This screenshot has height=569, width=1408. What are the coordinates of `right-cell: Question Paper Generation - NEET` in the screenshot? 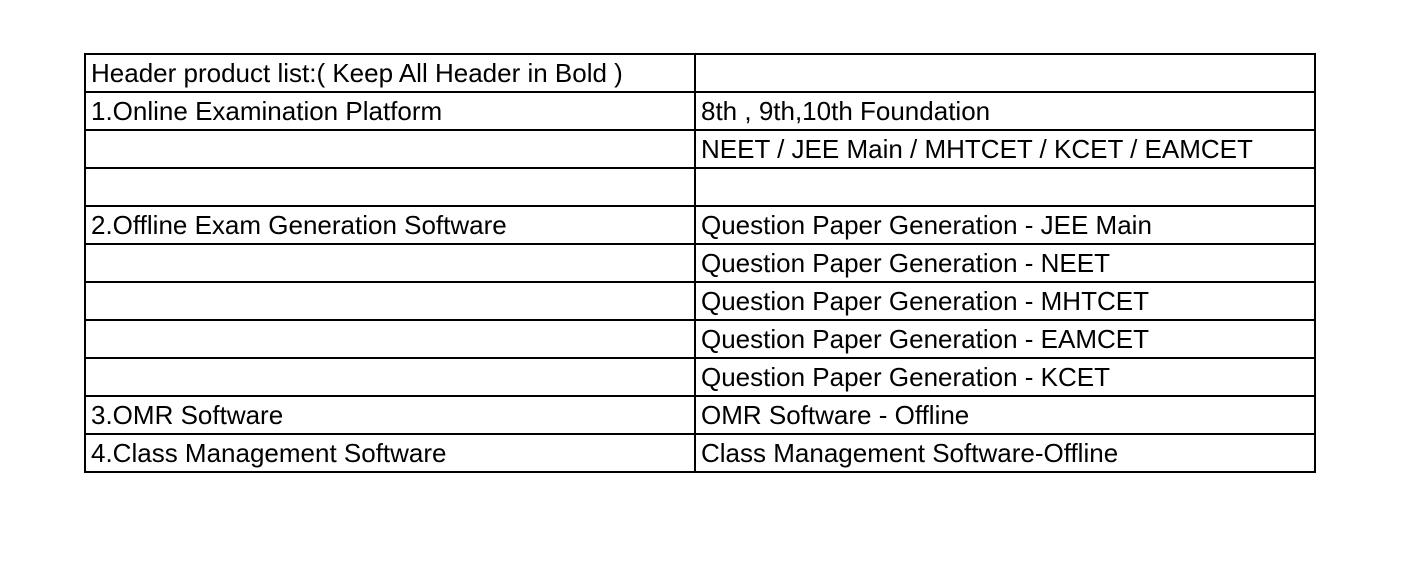 It's located at (1005, 263).